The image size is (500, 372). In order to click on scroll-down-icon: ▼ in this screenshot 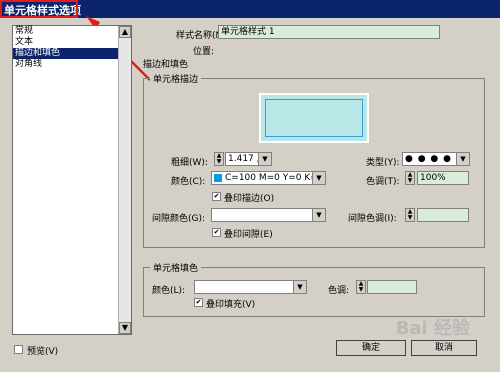, I will do `click(125, 328)`.